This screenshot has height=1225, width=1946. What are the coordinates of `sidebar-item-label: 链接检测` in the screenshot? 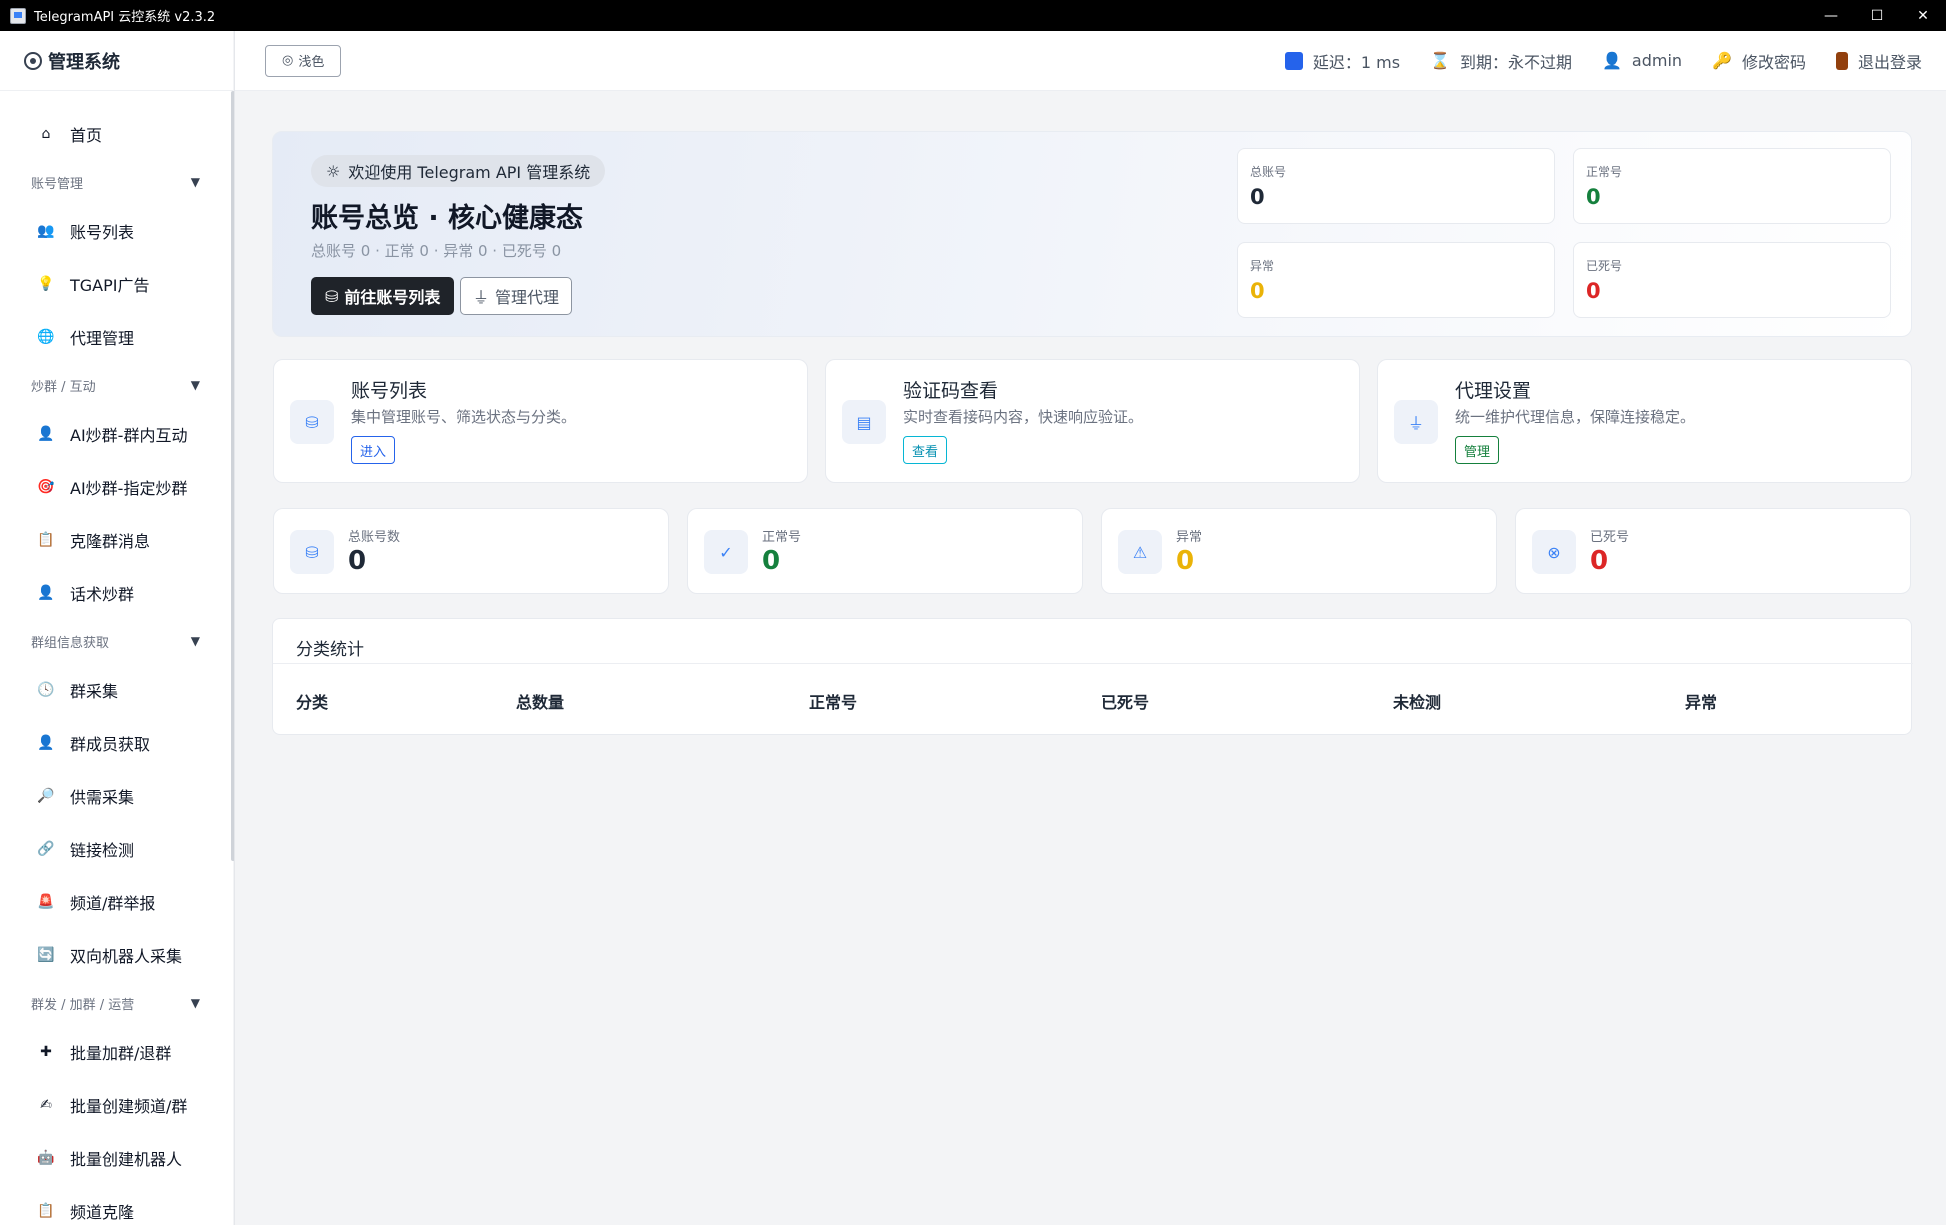 It's located at (102, 850).